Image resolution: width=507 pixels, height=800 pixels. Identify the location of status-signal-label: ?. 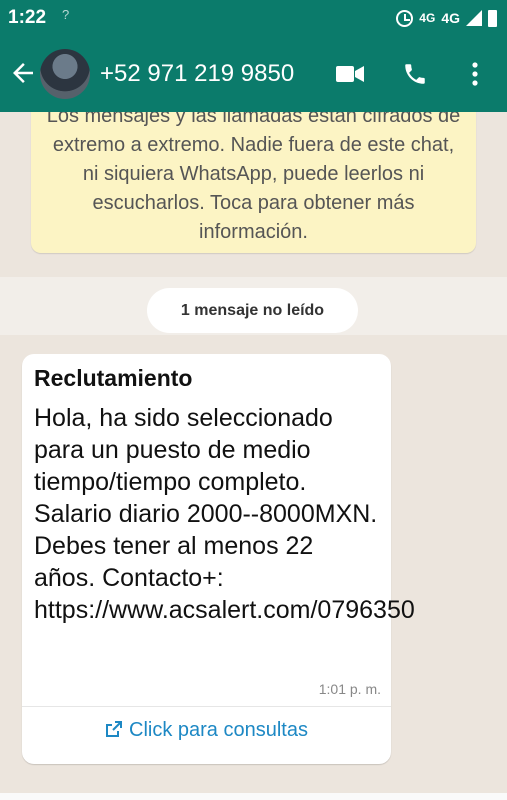
(66, 14).